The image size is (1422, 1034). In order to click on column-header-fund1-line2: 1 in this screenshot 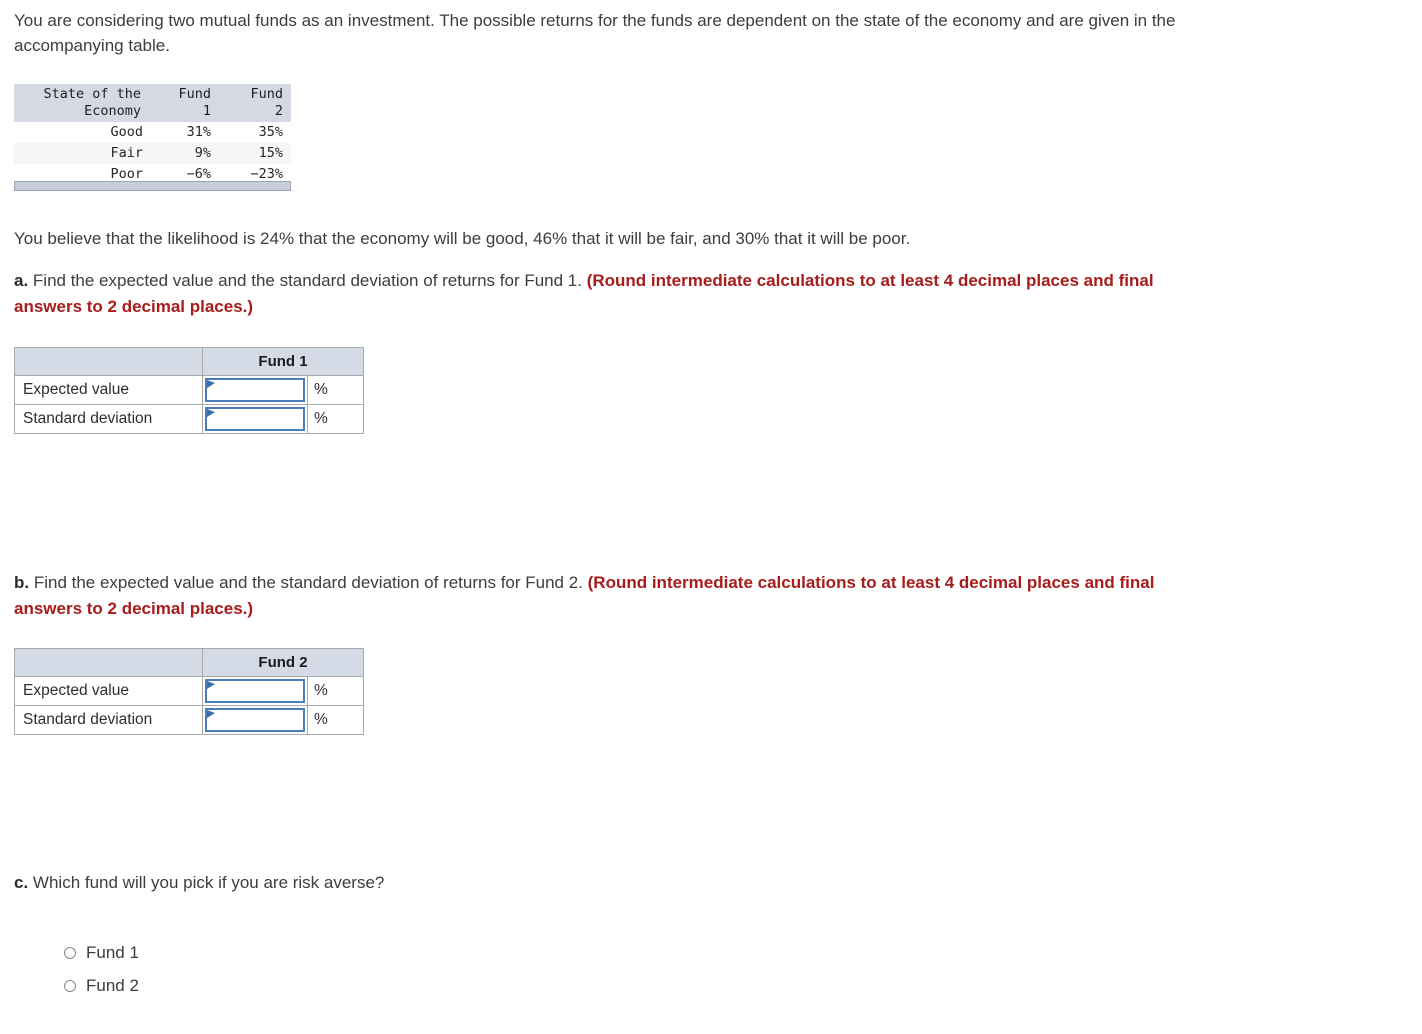, I will do `click(206, 111)`.